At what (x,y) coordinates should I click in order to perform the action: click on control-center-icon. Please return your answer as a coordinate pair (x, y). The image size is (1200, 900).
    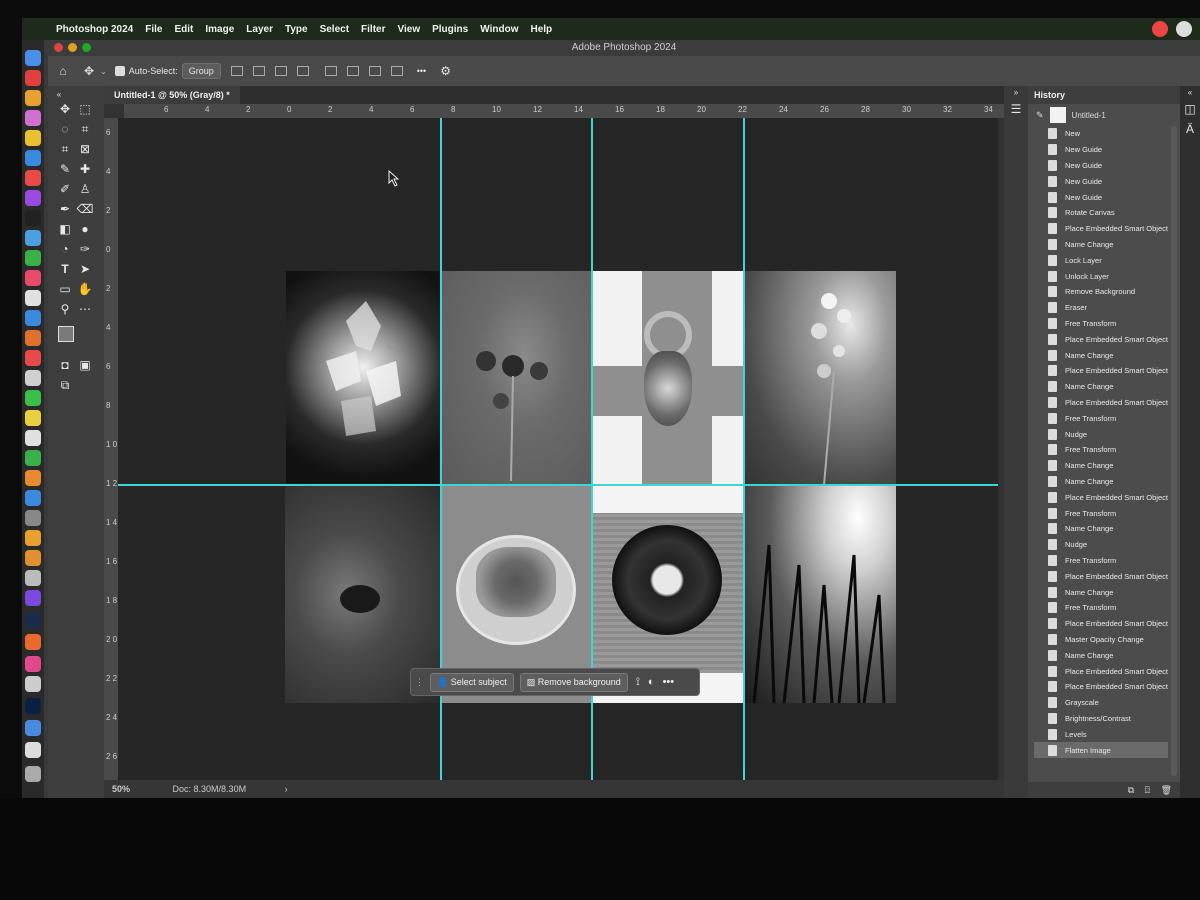
    Looking at the image, I should click on (1184, 29).